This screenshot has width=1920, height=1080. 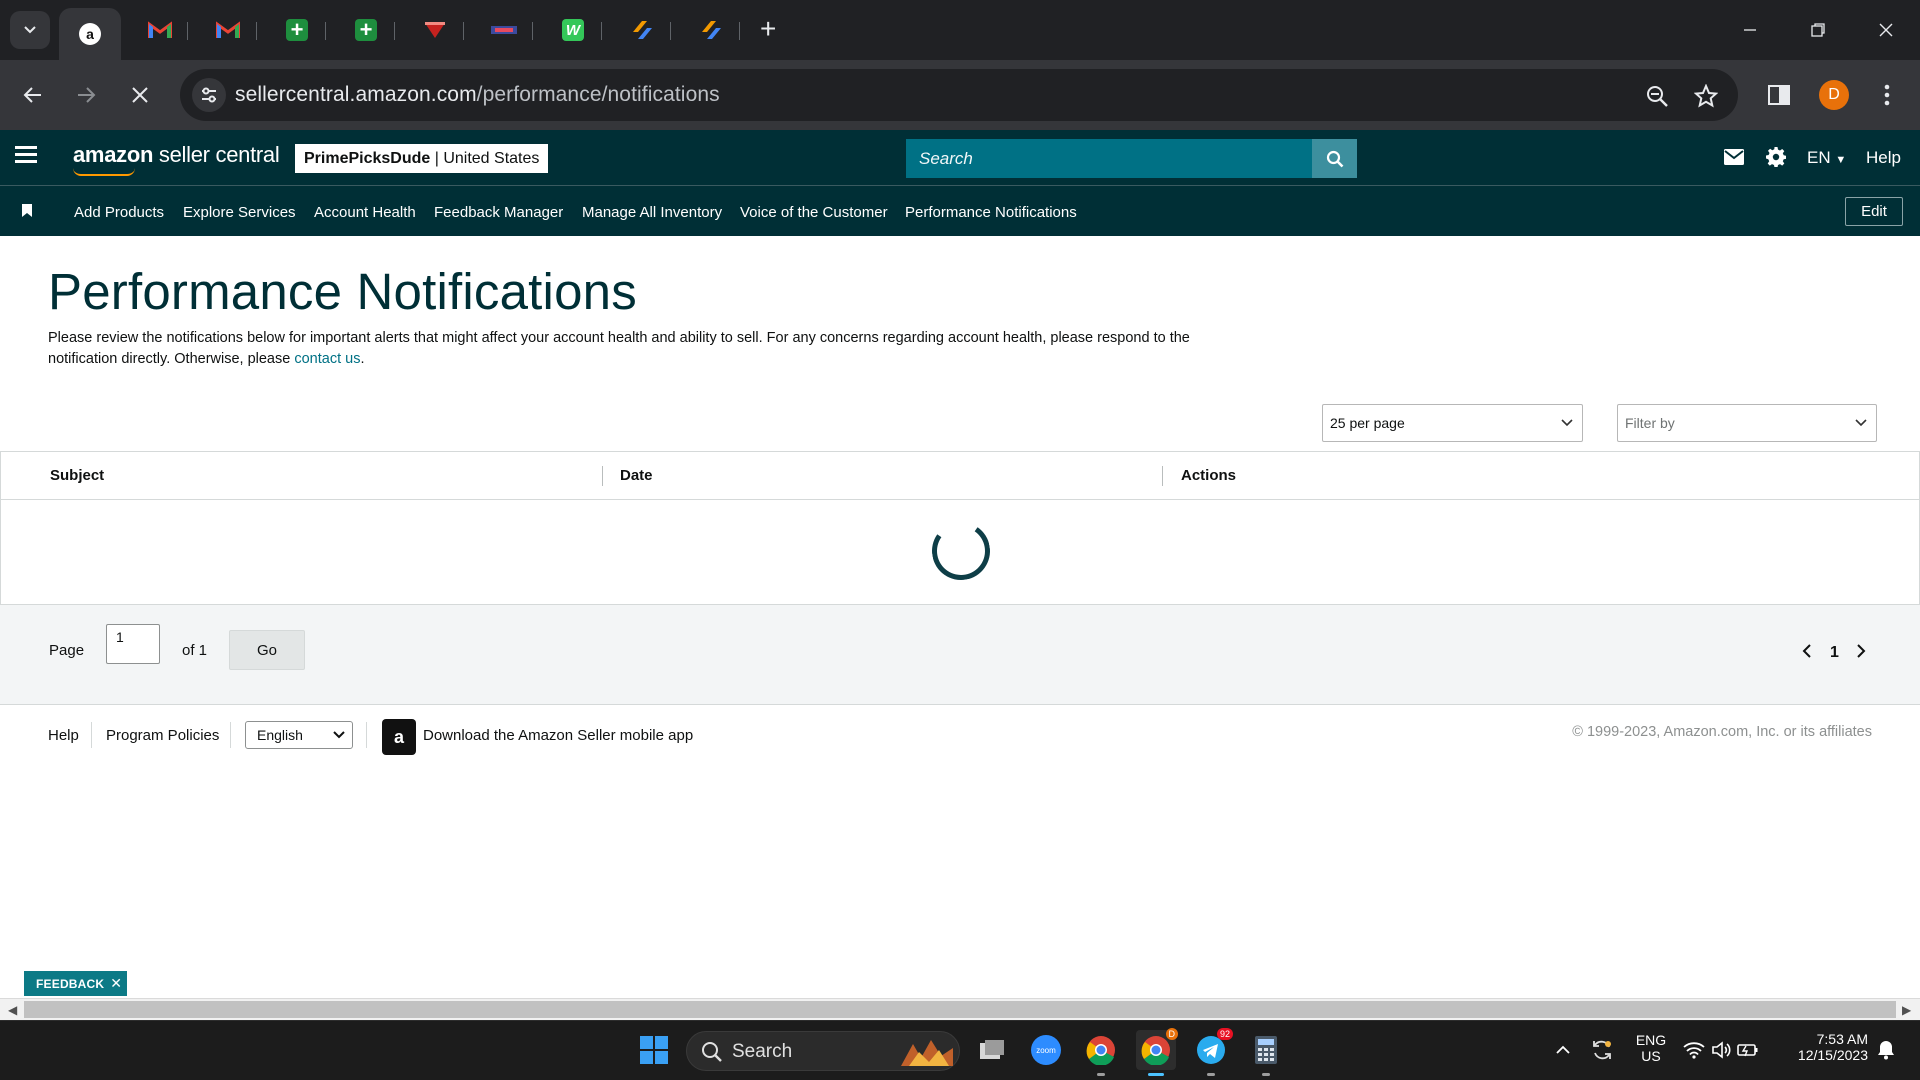 I want to click on seller-central-logo: amazon seller central, so click(x=176, y=159).